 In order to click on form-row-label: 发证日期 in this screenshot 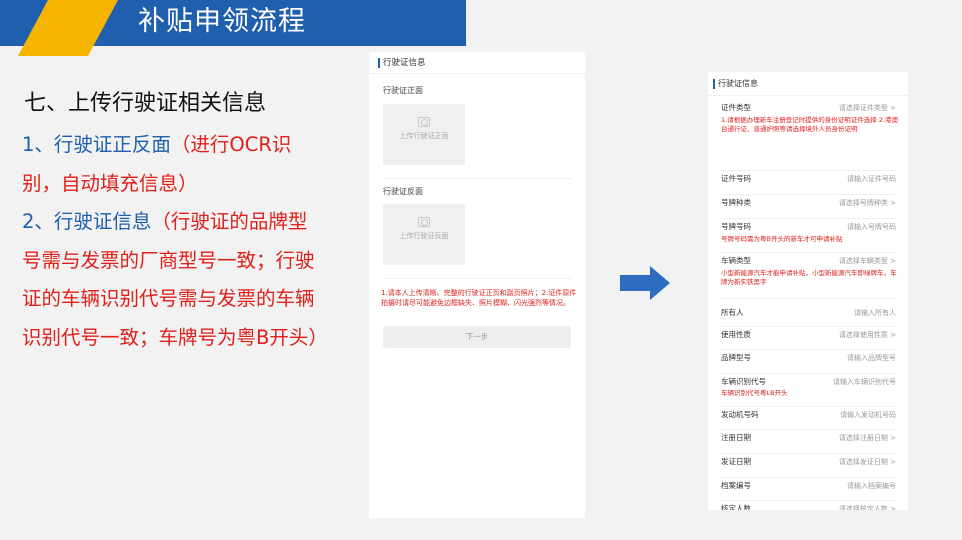, I will do `click(736, 461)`.